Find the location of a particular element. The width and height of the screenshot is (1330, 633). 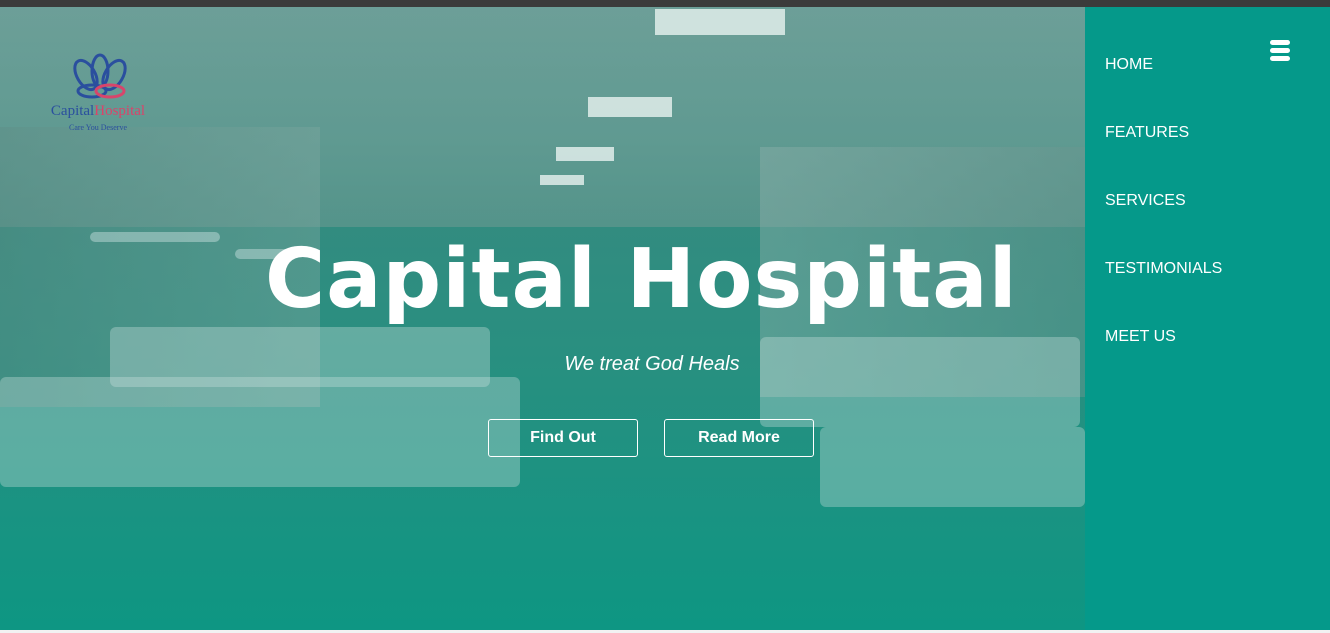

nav-item-meet-us: MEET US is located at coordinates (1140, 337).